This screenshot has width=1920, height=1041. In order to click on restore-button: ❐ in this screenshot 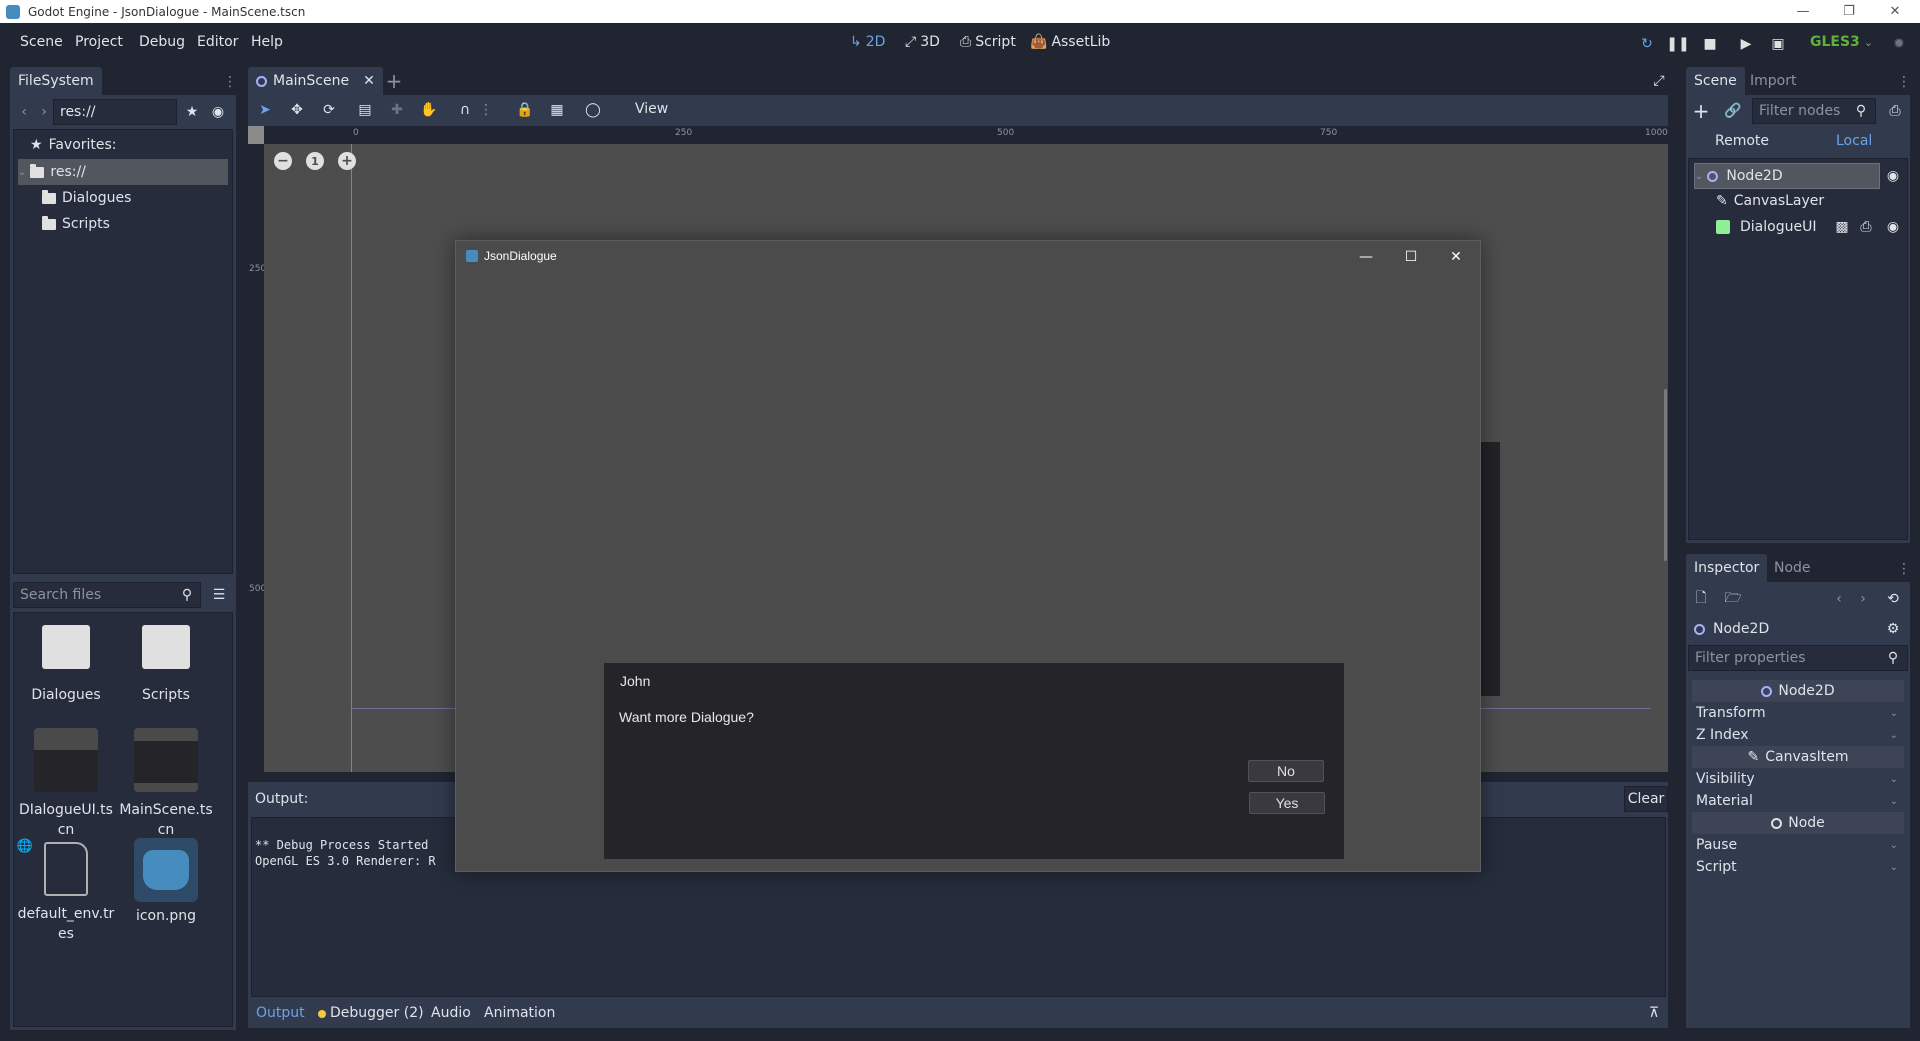, I will do `click(1849, 11)`.